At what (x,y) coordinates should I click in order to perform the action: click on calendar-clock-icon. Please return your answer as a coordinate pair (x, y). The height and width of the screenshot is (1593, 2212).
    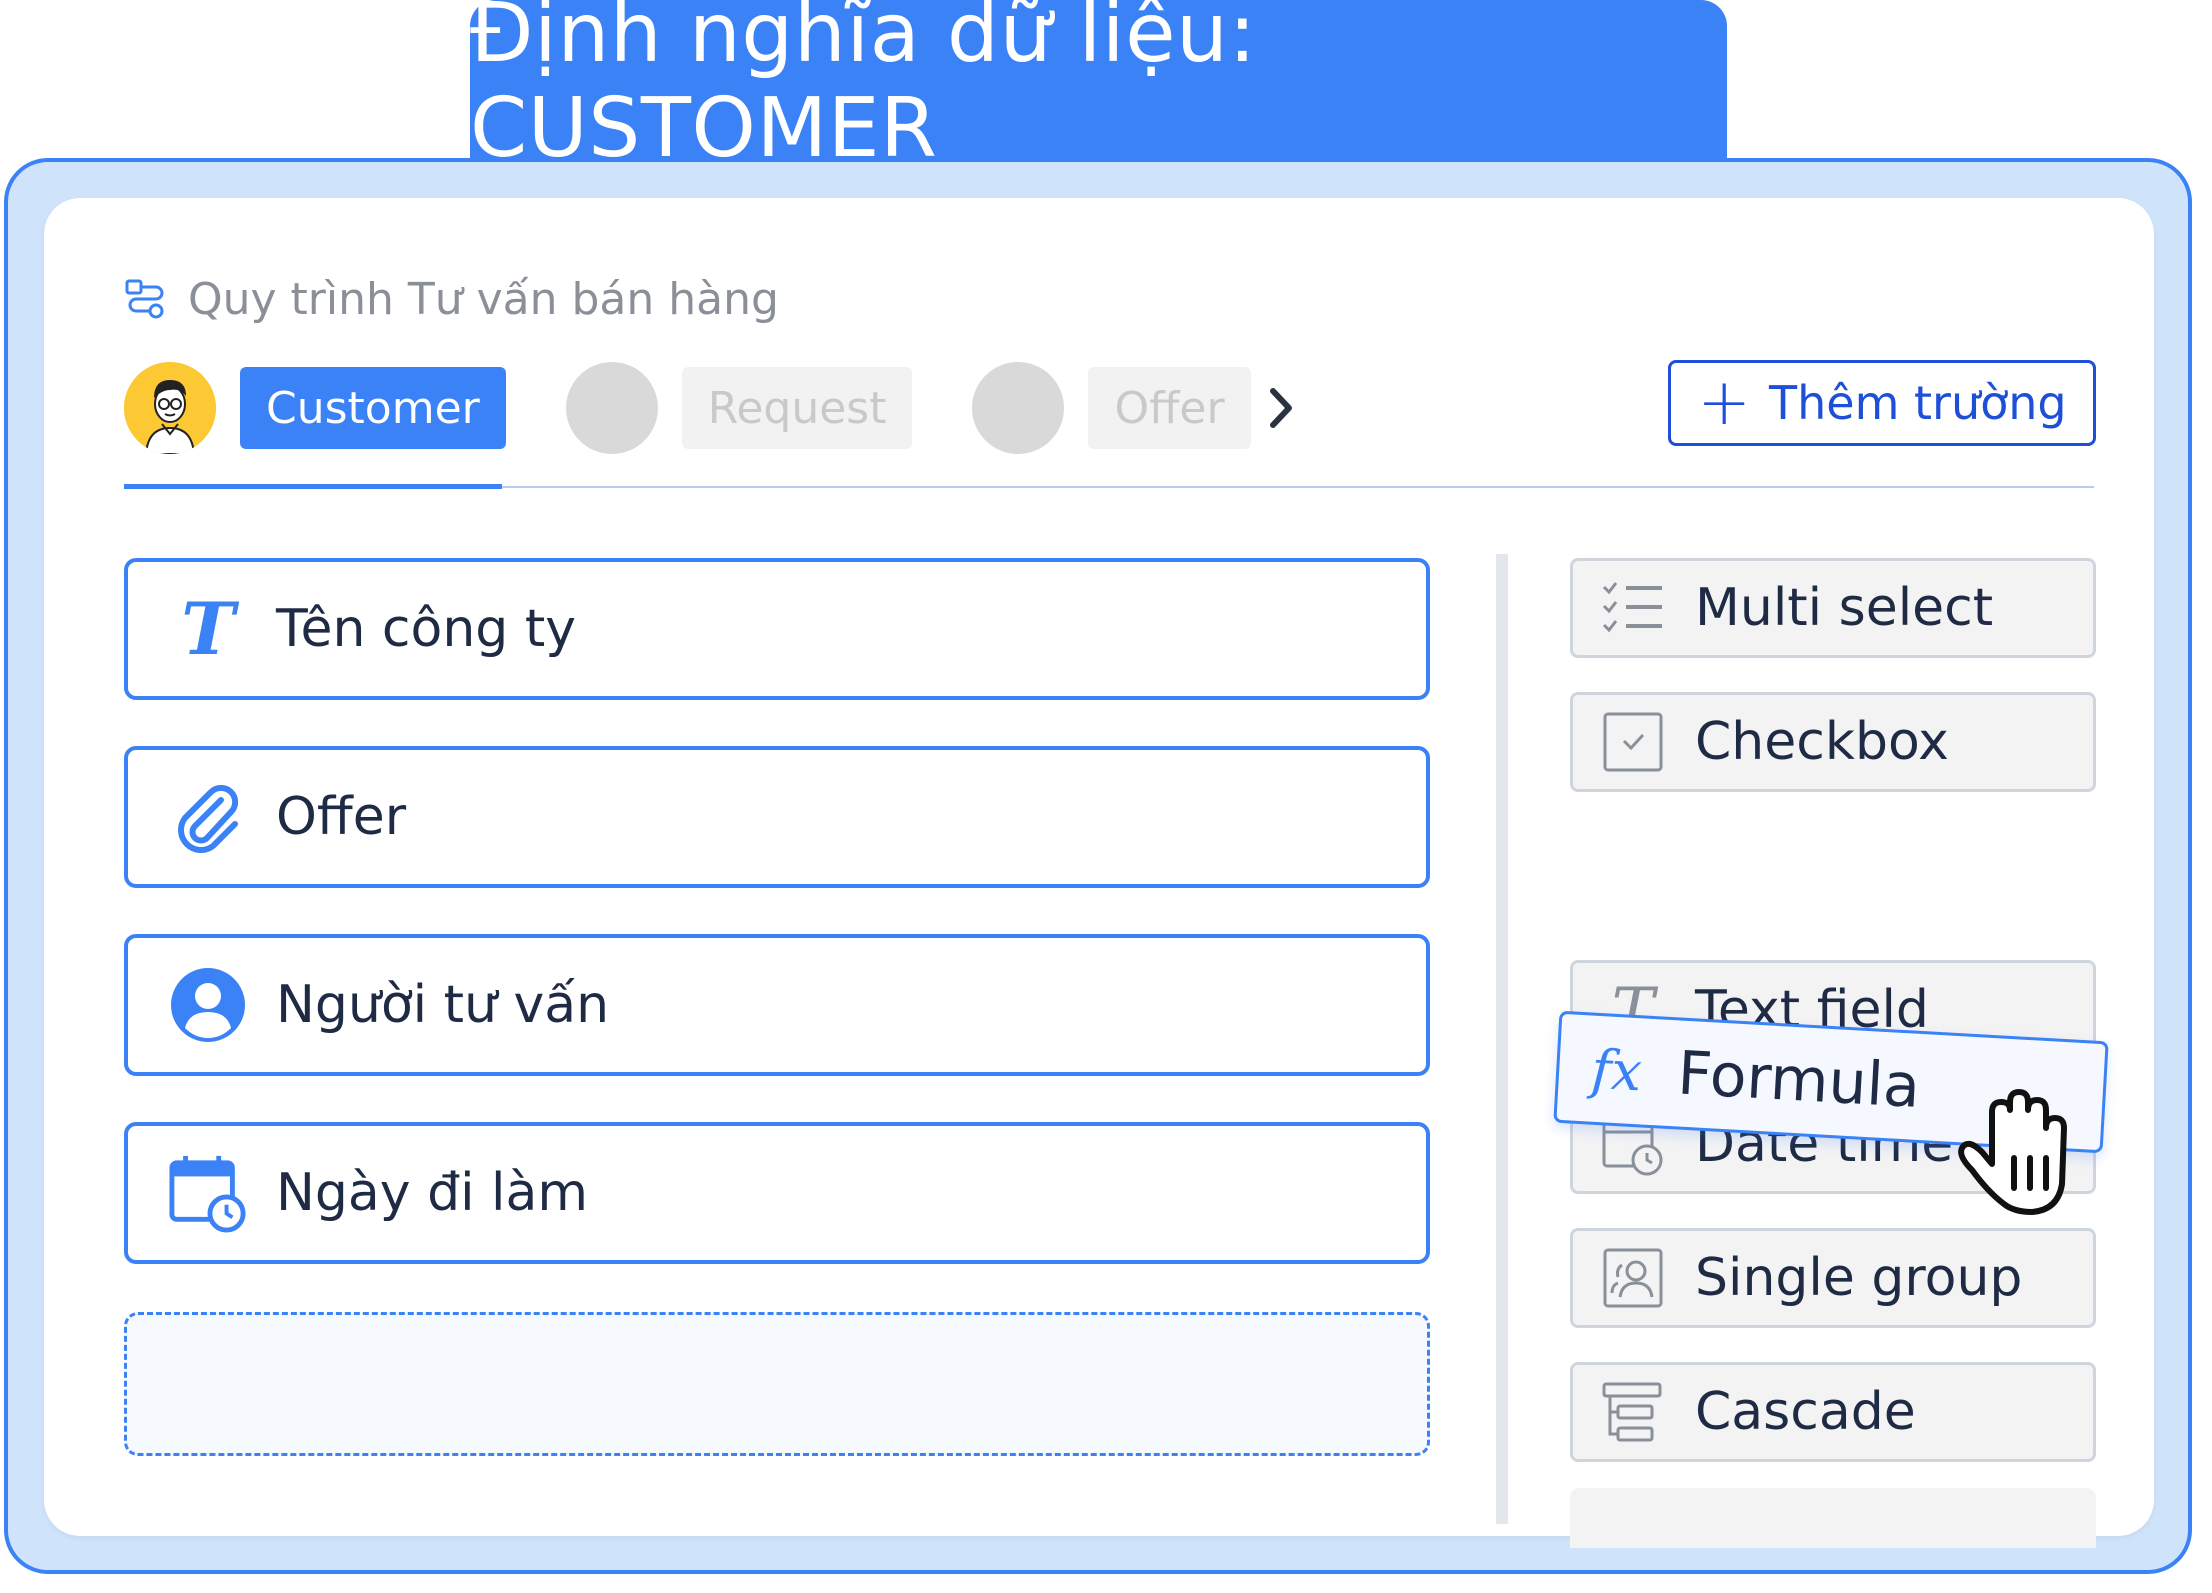
    Looking at the image, I should click on (208, 1193).